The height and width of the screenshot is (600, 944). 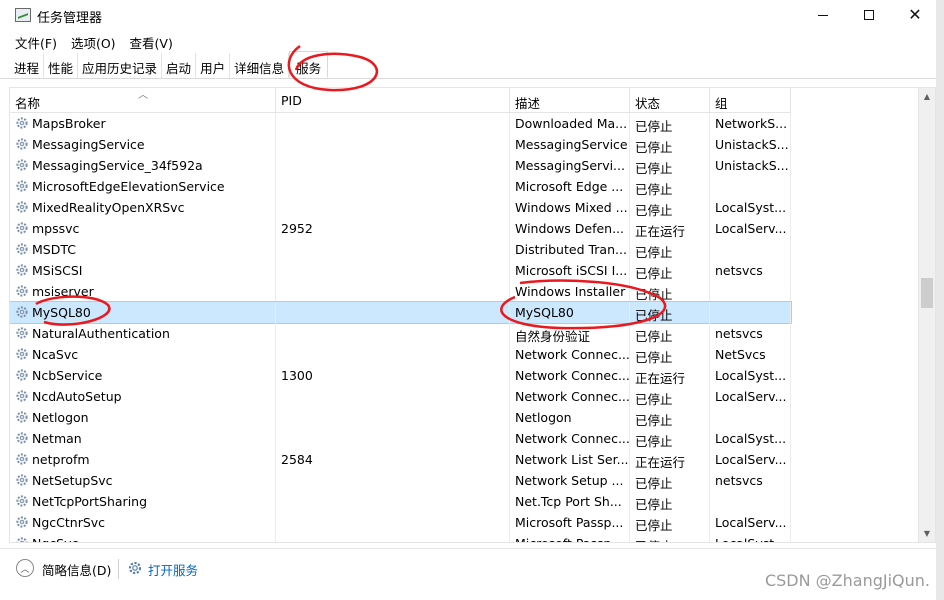 I want to click on service-name-text: NgcSvc, so click(x=55, y=539).